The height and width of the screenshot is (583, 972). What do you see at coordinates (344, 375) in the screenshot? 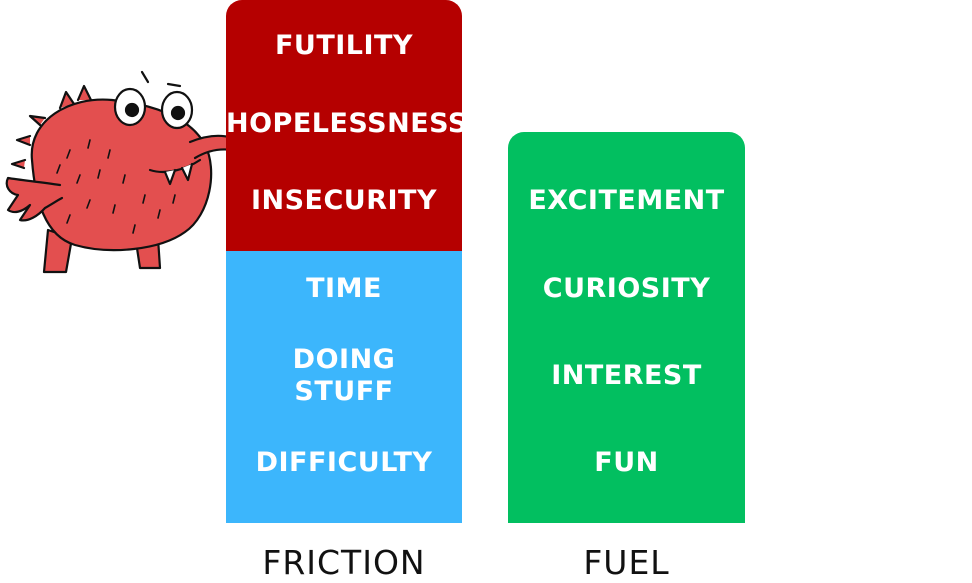
I see `friction-item-doing-stuff: DOING STUFF` at bounding box center [344, 375].